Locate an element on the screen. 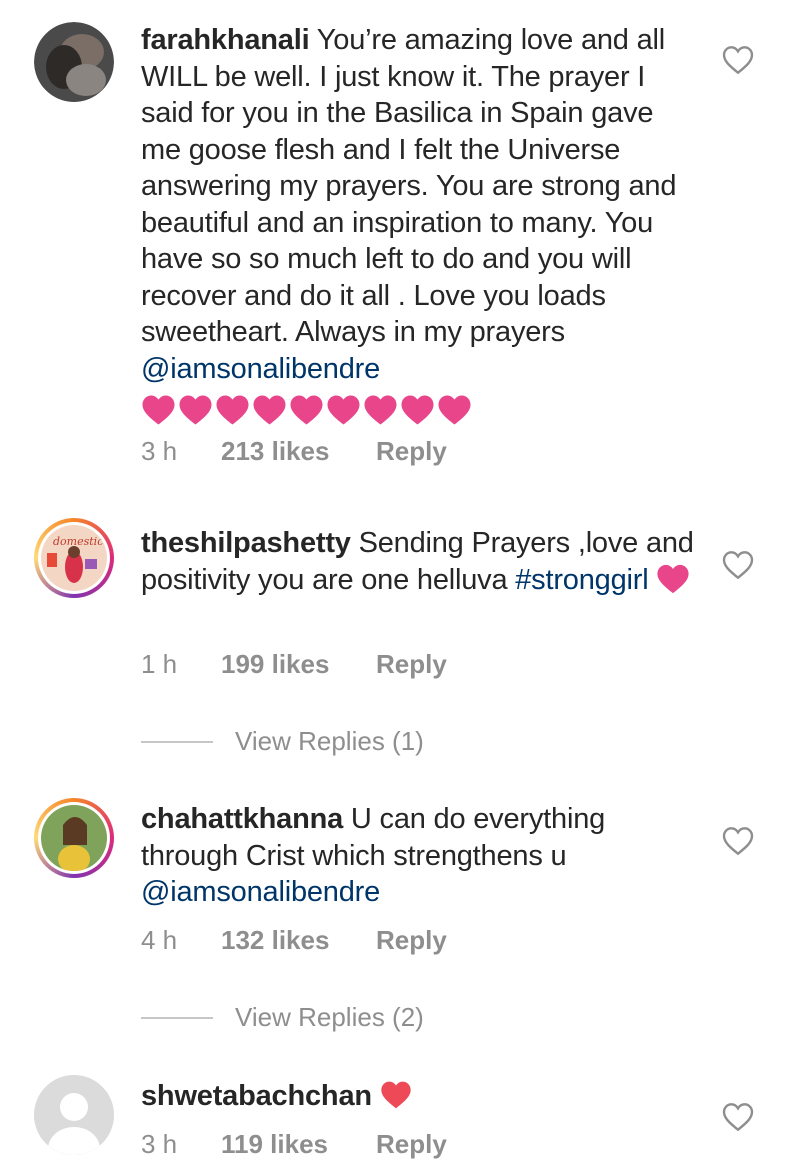 Image resolution: width=800 pixels, height=1160 pixels. likes-count: 199 likes is located at coordinates (298, 664).